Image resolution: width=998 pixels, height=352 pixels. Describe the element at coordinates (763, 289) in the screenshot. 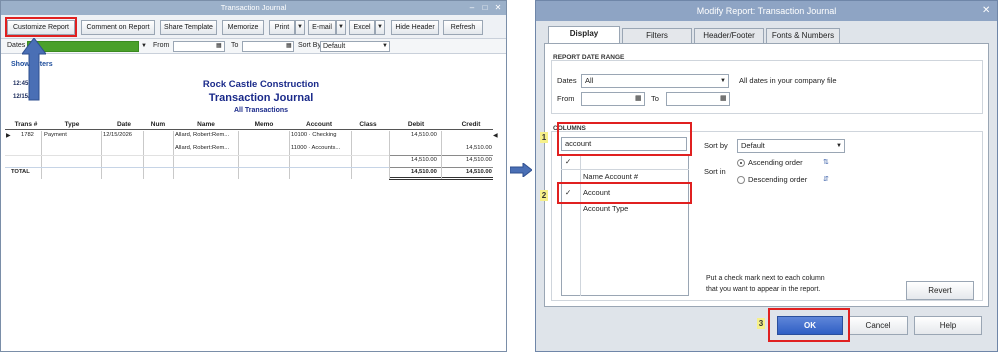

I see `columns-hint-line2: that you want to appear in the report.` at that location.